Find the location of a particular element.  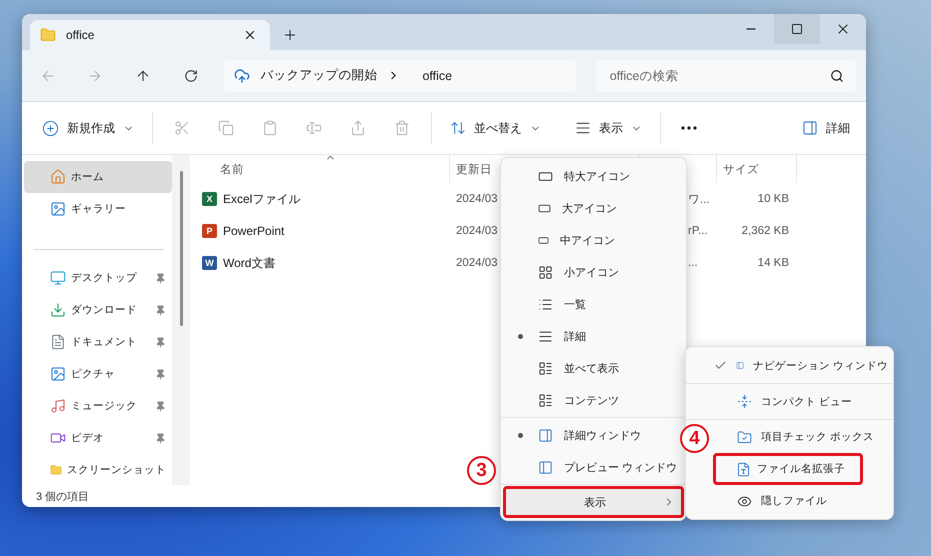

file-name: Word文書 is located at coordinates (249, 263).